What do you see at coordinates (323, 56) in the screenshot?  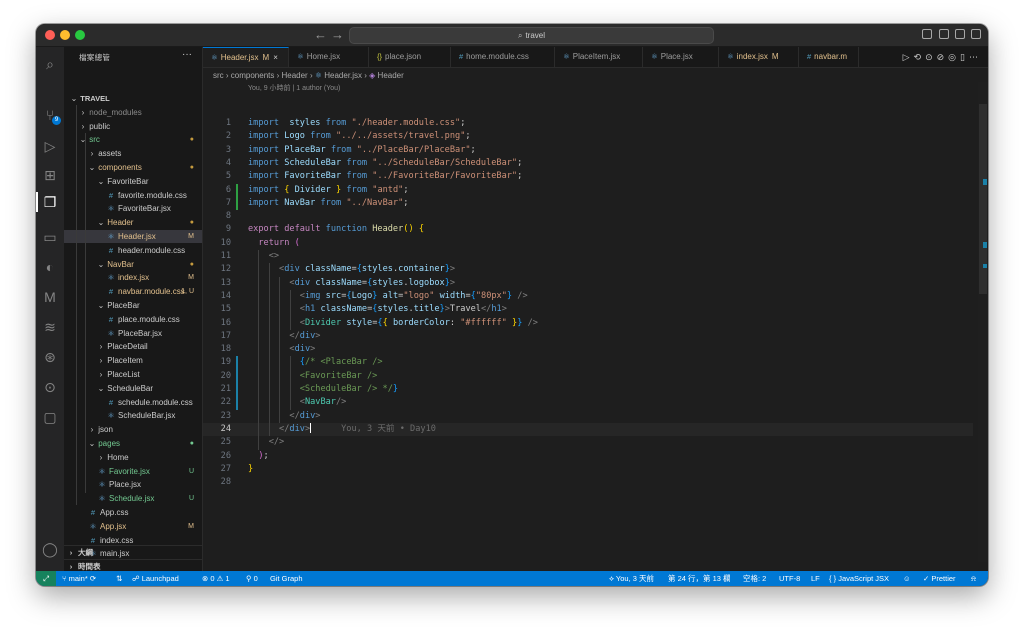 I see `tab-label: Home.jsx` at bounding box center [323, 56].